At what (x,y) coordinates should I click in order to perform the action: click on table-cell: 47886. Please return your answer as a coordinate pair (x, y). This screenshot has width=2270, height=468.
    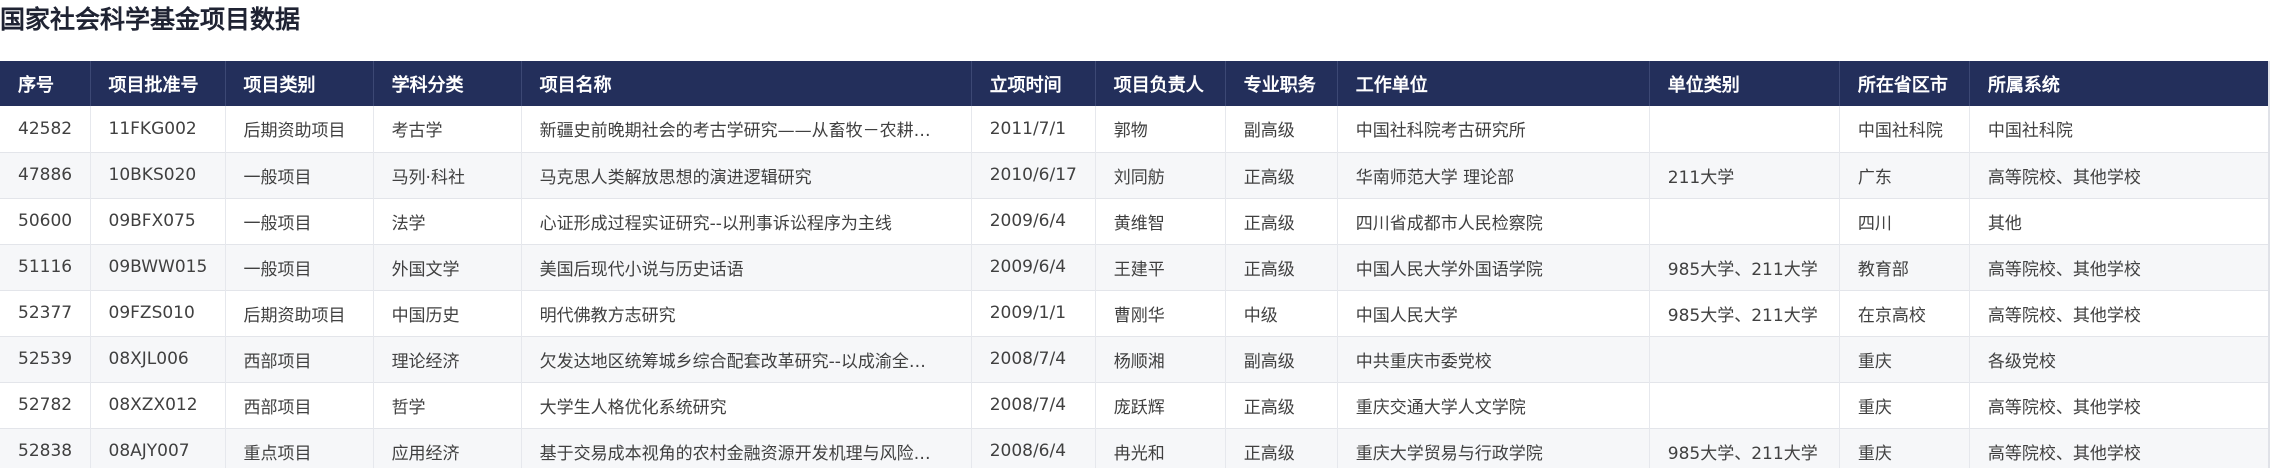
    Looking at the image, I should click on (45, 175).